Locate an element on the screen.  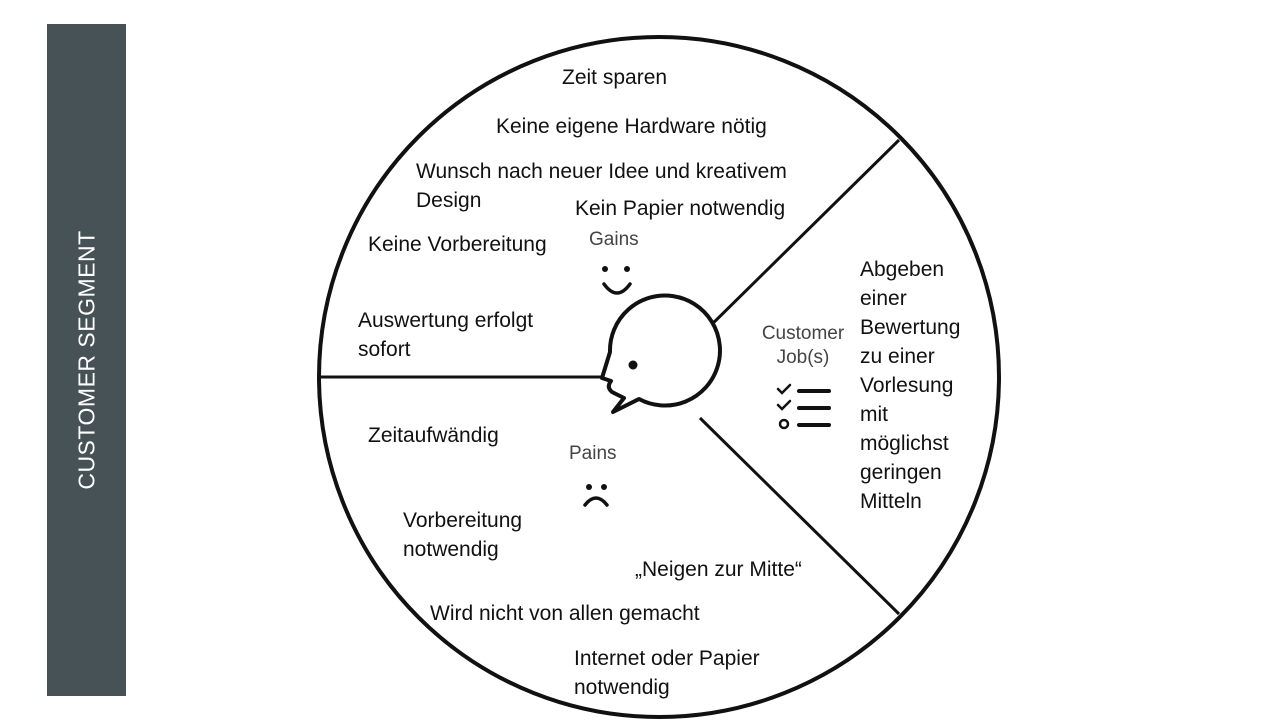
job-line: möglichst is located at coordinates (904, 443).